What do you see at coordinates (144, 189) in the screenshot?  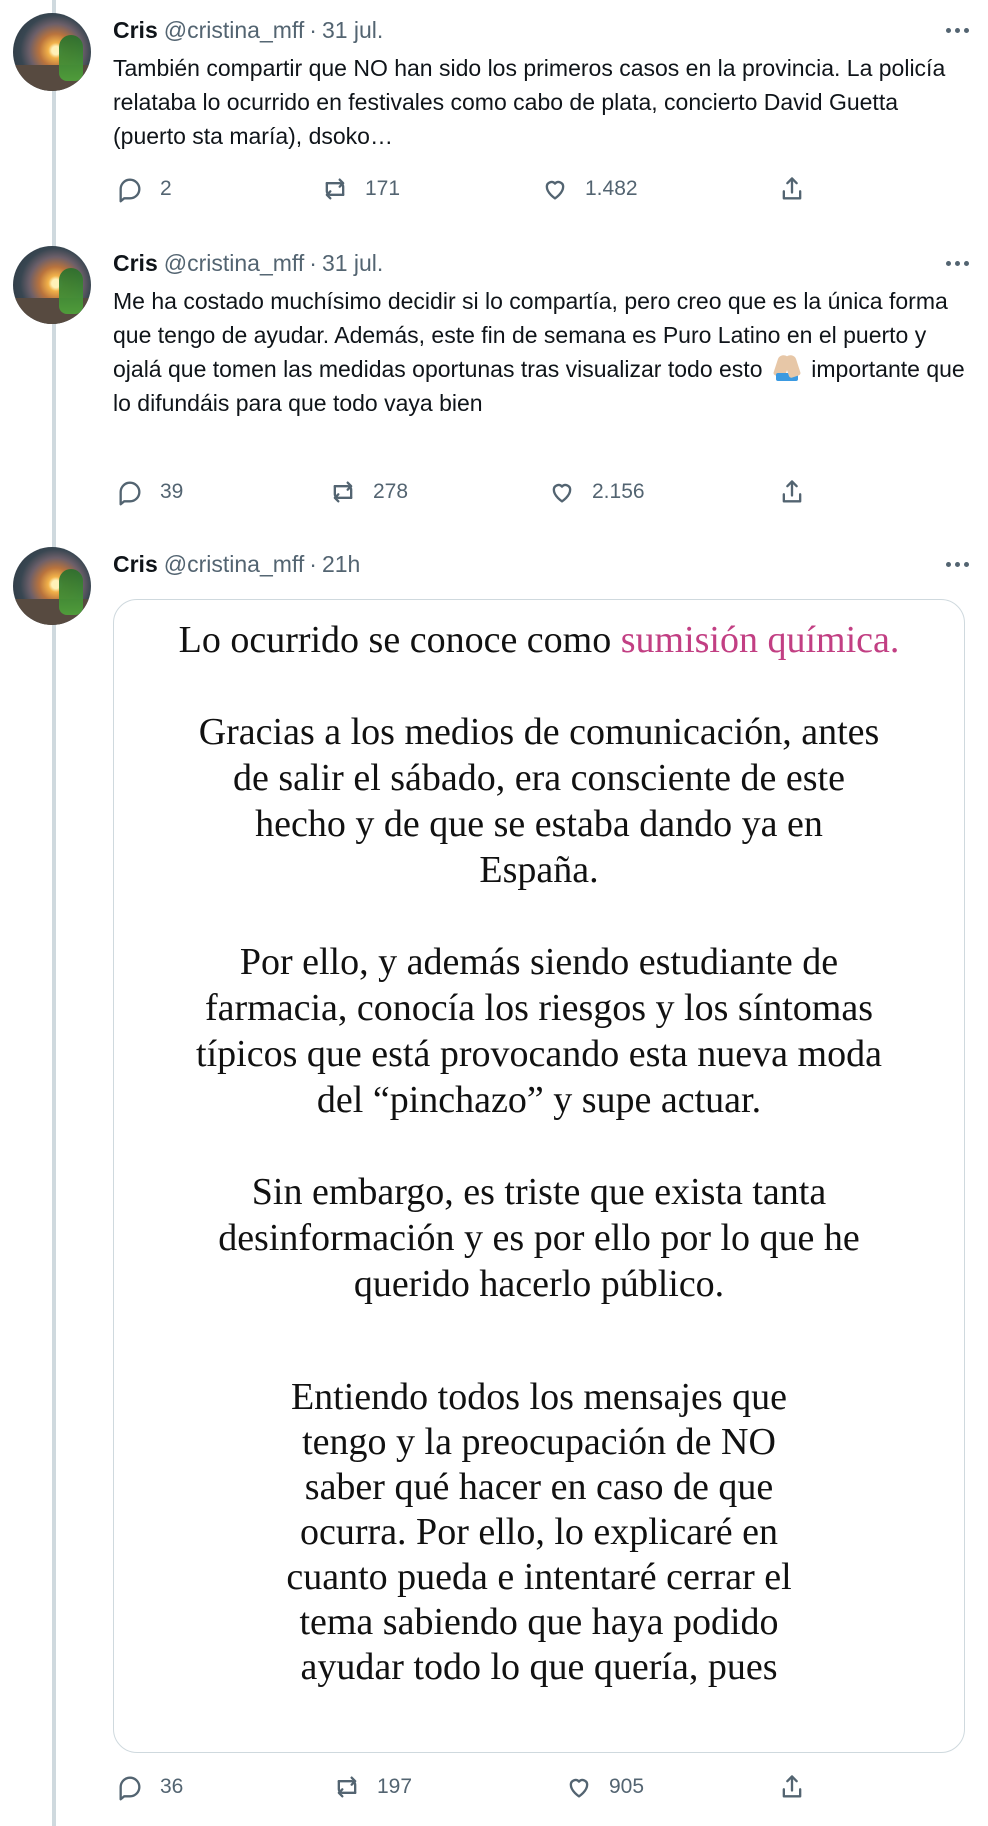 I see `reply-button: 2` at bounding box center [144, 189].